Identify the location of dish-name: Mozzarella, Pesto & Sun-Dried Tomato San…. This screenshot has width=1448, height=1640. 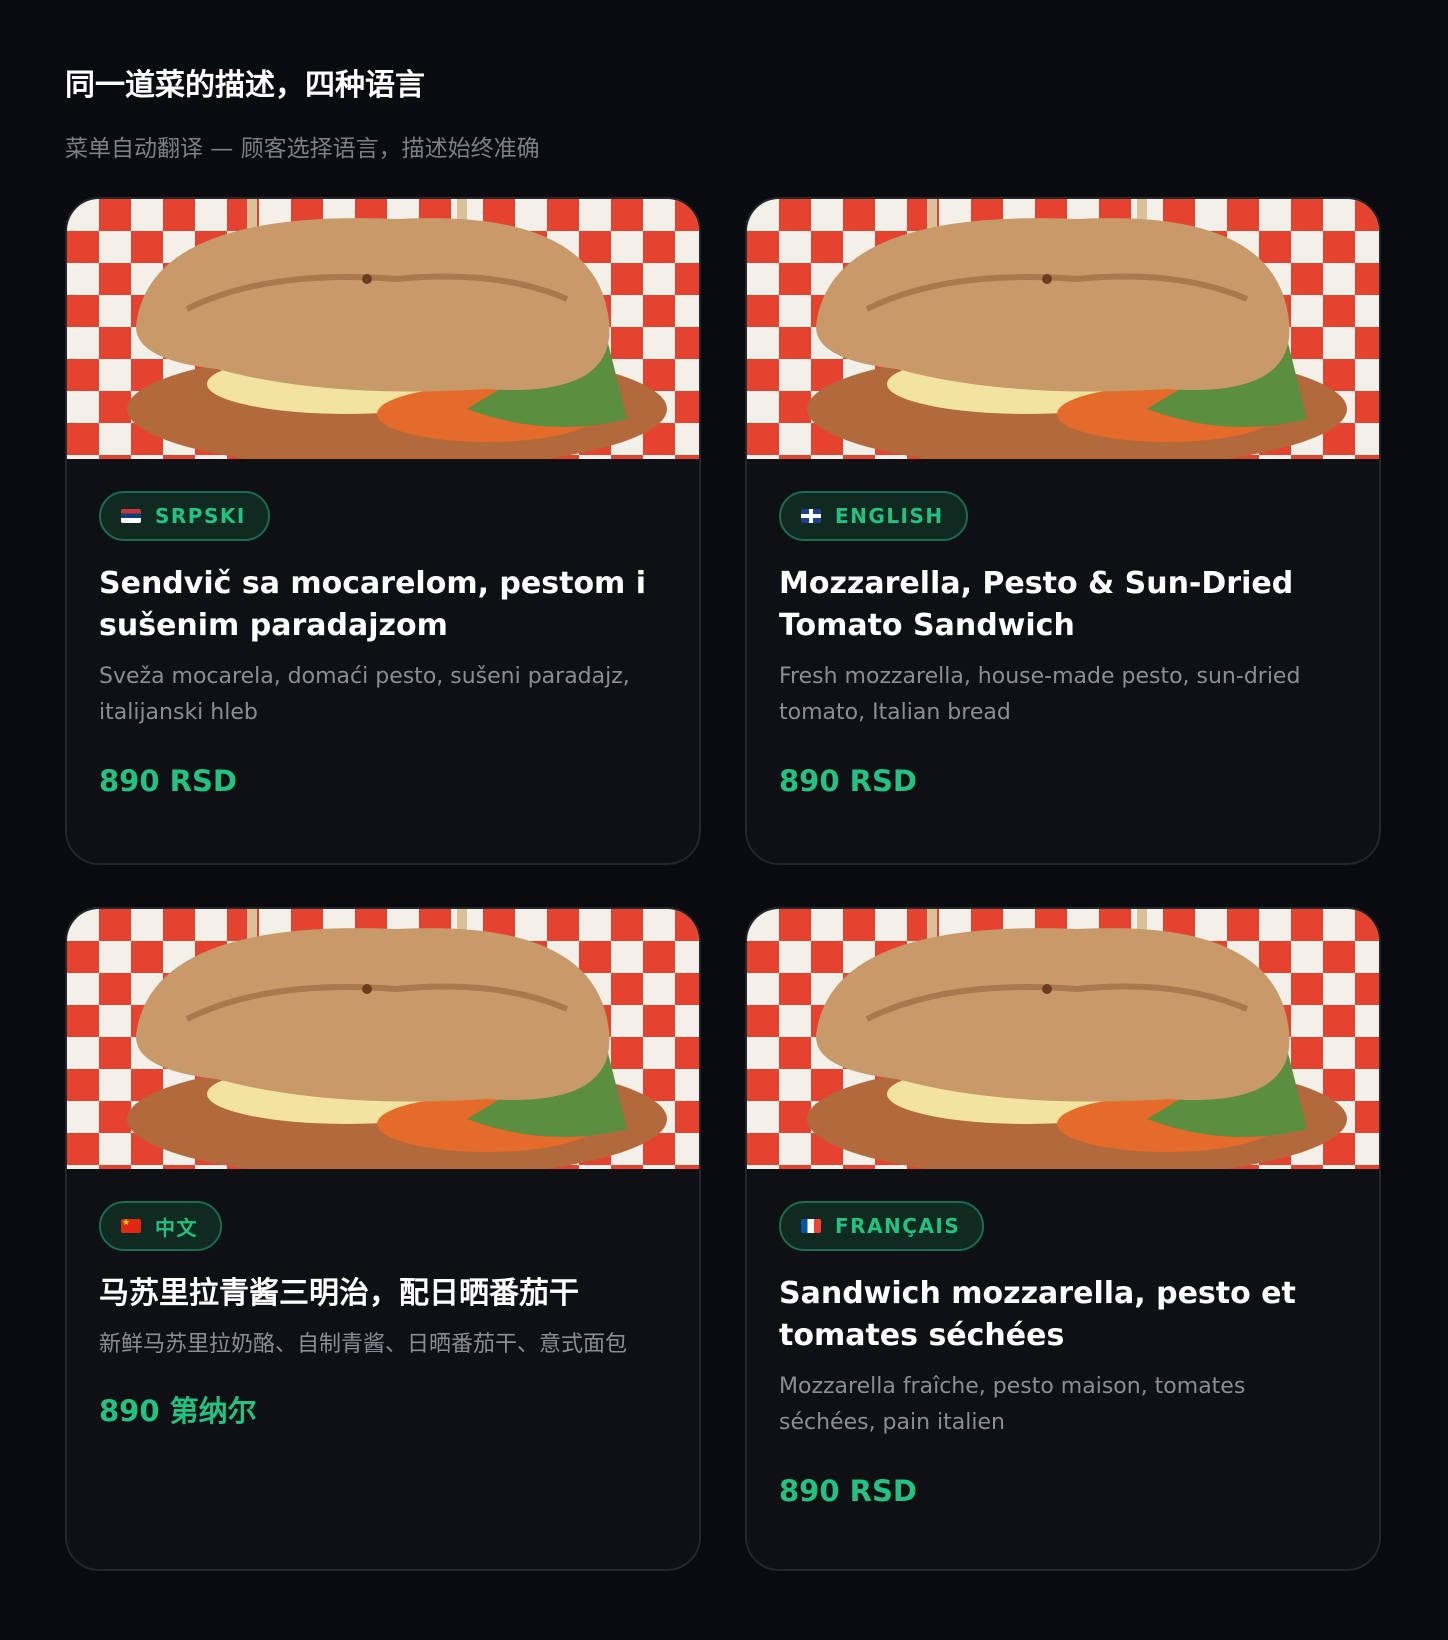
(1036, 604).